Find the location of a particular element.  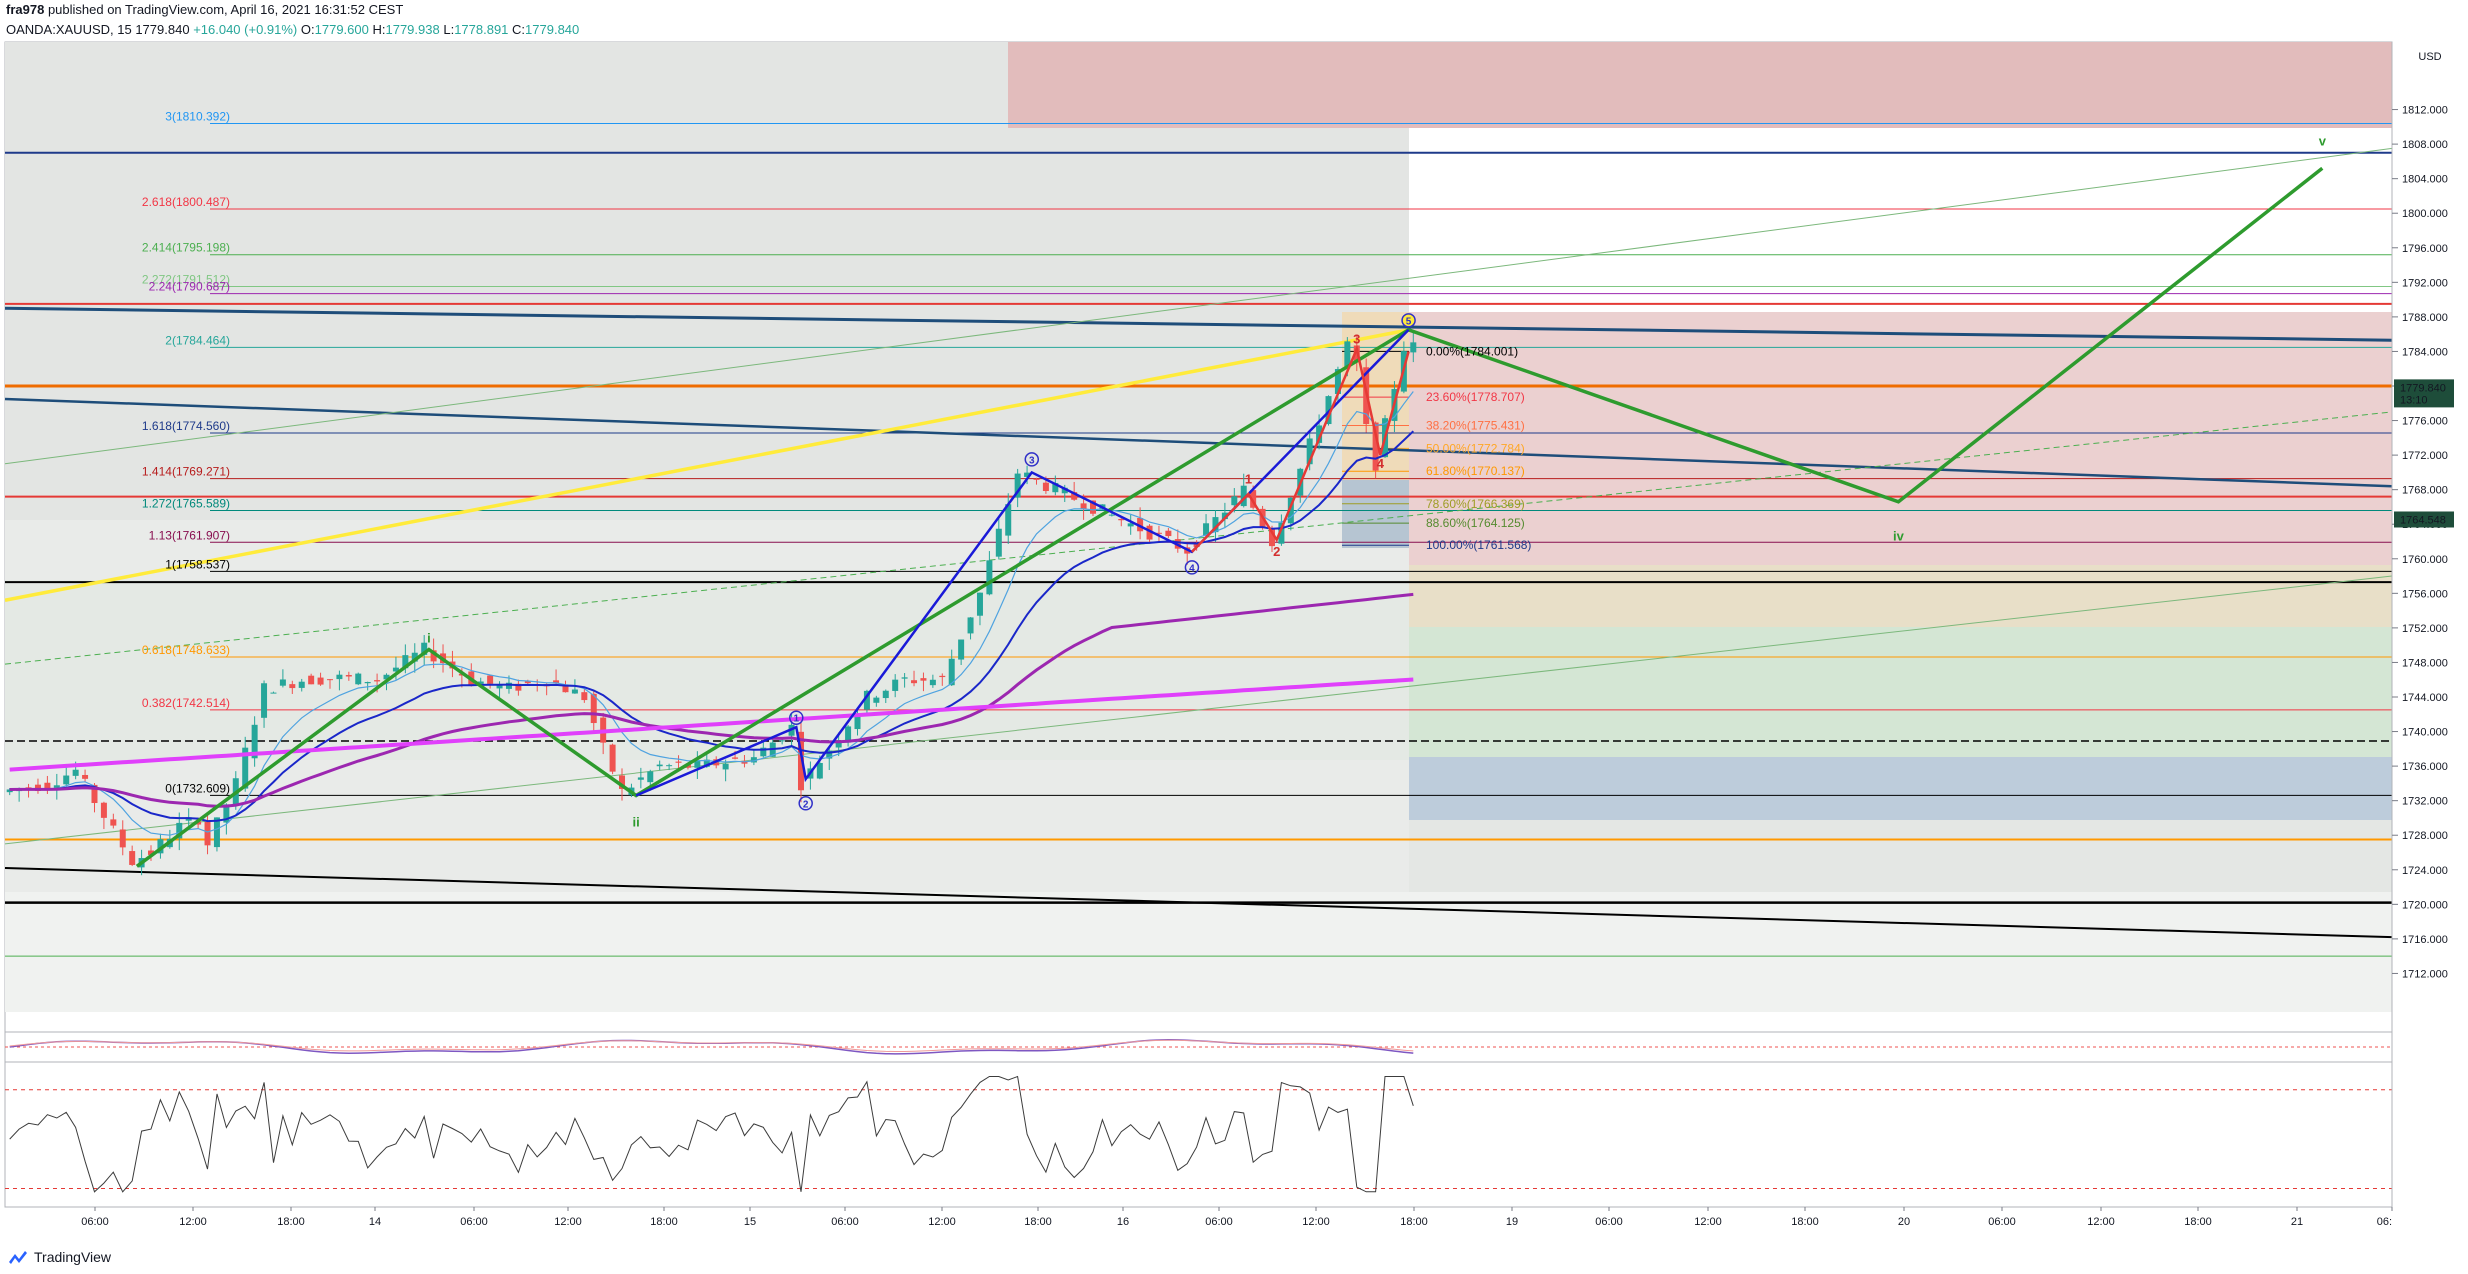

extension-label-8: 1.272(1765.589) is located at coordinates (186, 503).